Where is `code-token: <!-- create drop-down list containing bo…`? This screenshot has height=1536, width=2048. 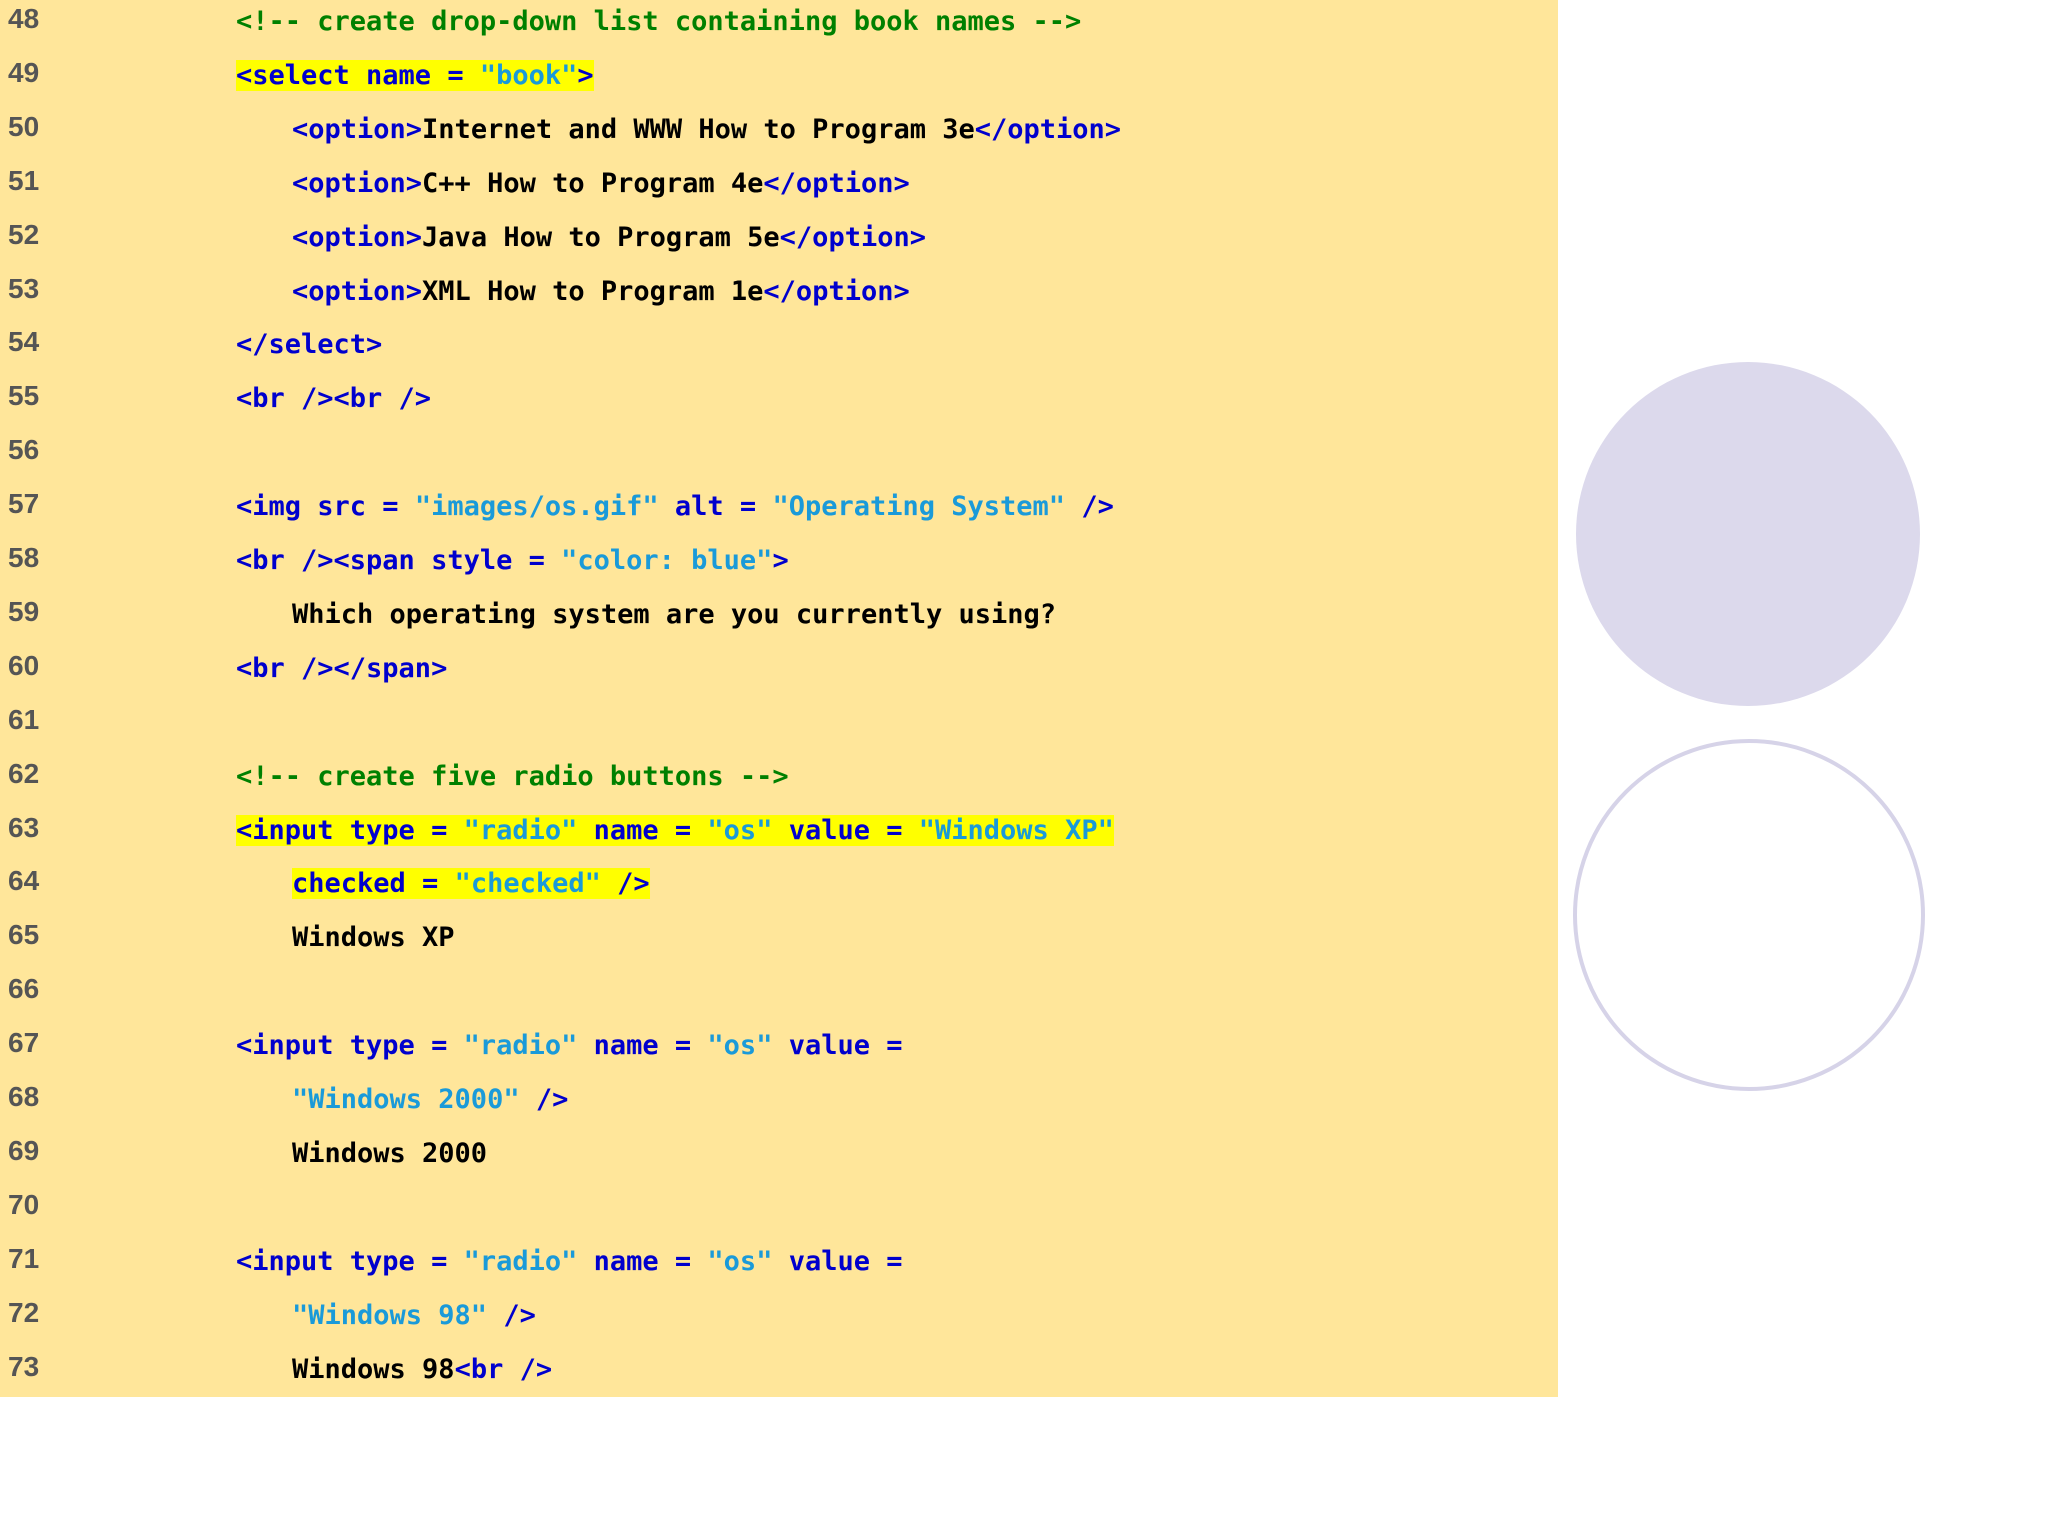
code-token: <!-- create drop-down list containing bo… is located at coordinates (659, 21).